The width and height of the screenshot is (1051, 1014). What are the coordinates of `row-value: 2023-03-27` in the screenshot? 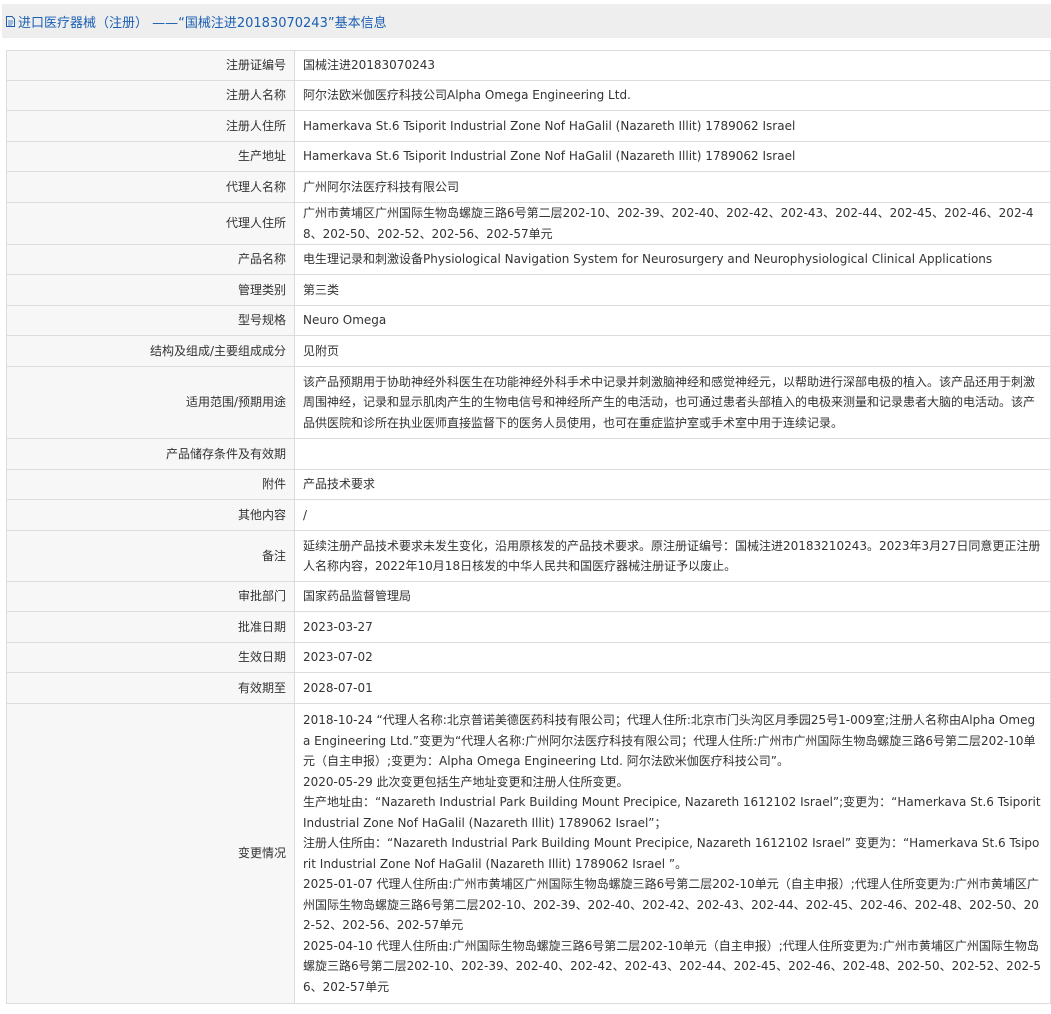 It's located at (672, 627).